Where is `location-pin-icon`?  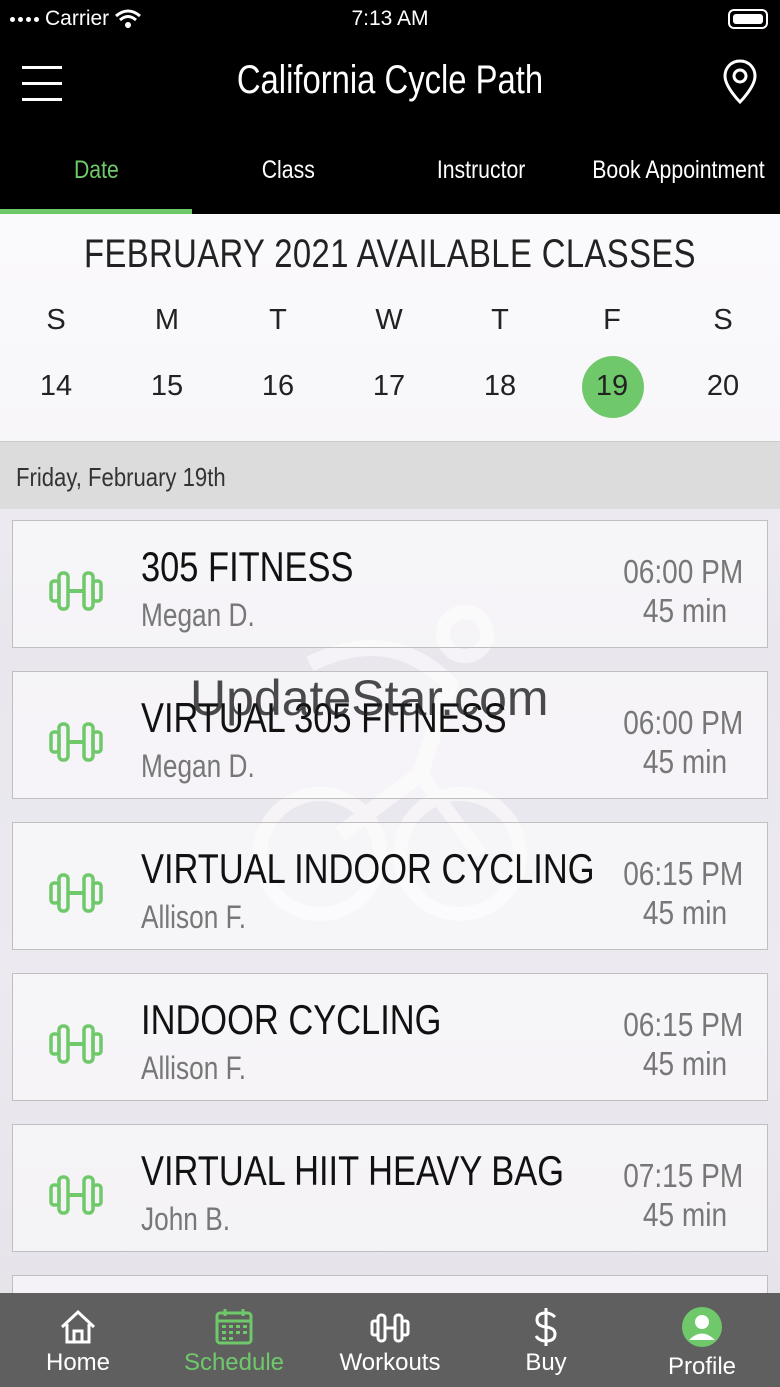
location-pin-icon is located at coordinates (740, 82).